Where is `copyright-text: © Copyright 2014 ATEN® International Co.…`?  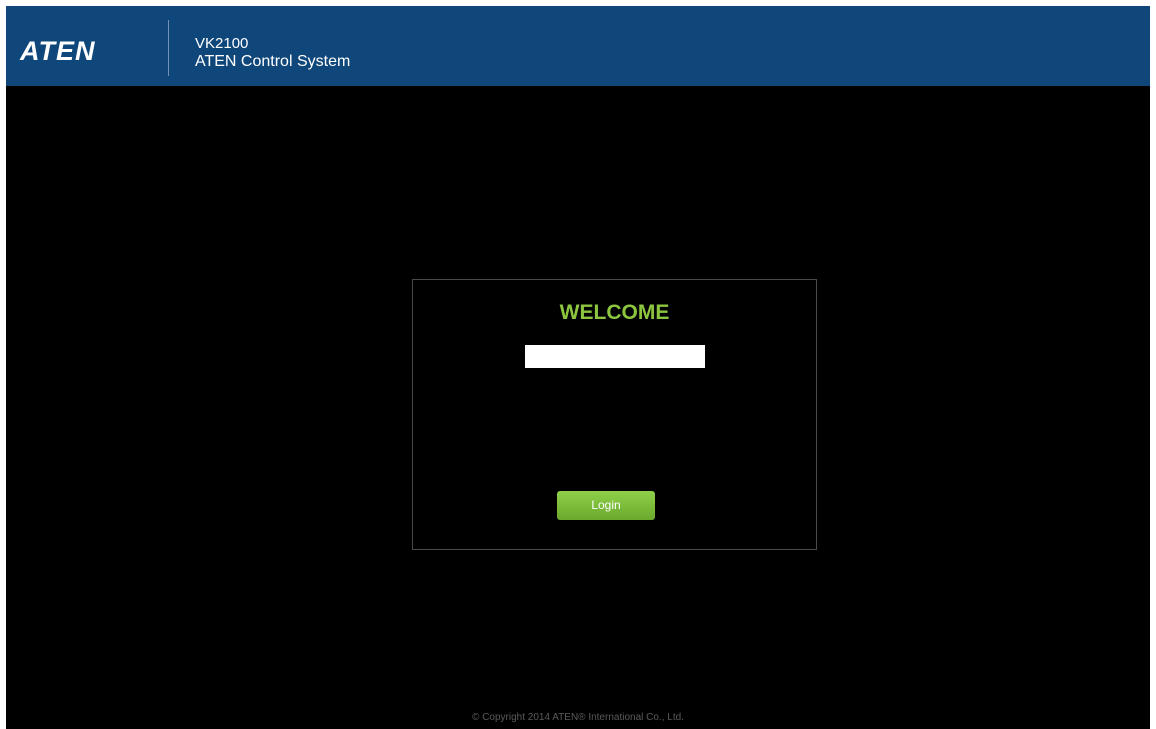
copyright-text: © Copyright 2014 ATEN® International Co.… is located at coordinates (578, 717).